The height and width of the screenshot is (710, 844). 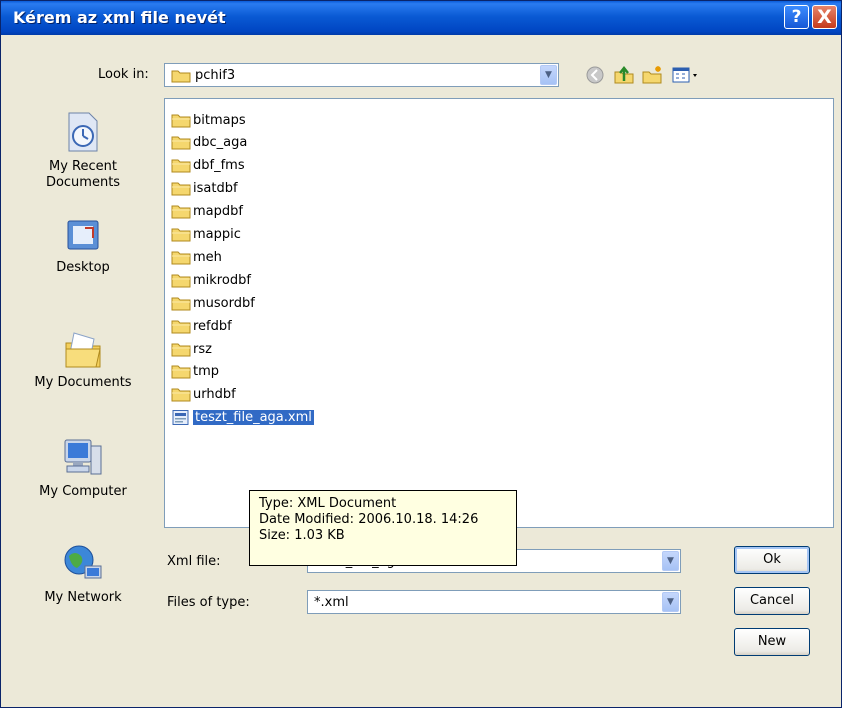 I want to click on dialog-title: Kérem az xml file nevét, so click(x=119, y=17).